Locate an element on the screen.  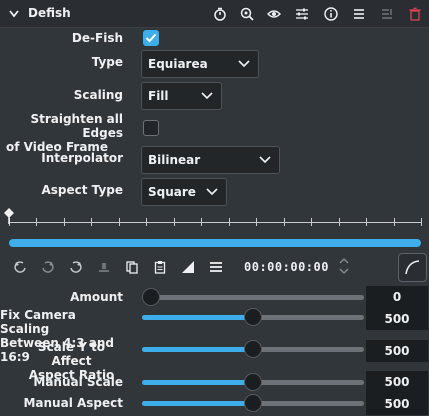
scale-y-value: 500 is located at coordinates (397, 351).